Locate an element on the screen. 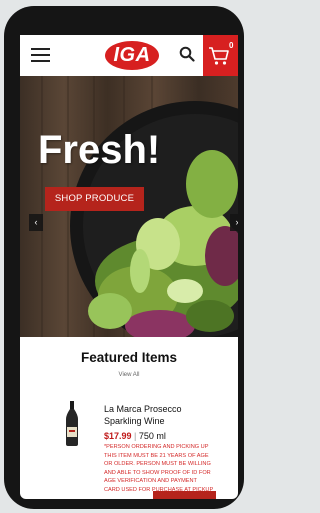 The height and width of the screenshot is (513, 320). shopping-cart-icon is located at coordinates (219, 56).